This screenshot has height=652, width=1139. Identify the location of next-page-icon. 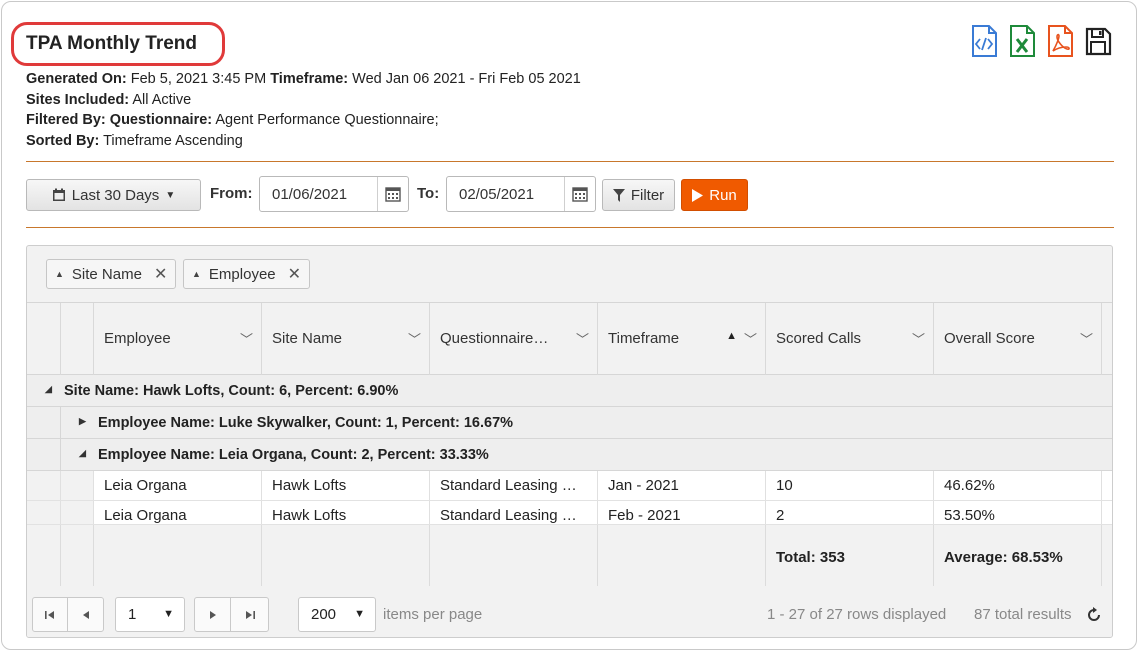
(212, 614).